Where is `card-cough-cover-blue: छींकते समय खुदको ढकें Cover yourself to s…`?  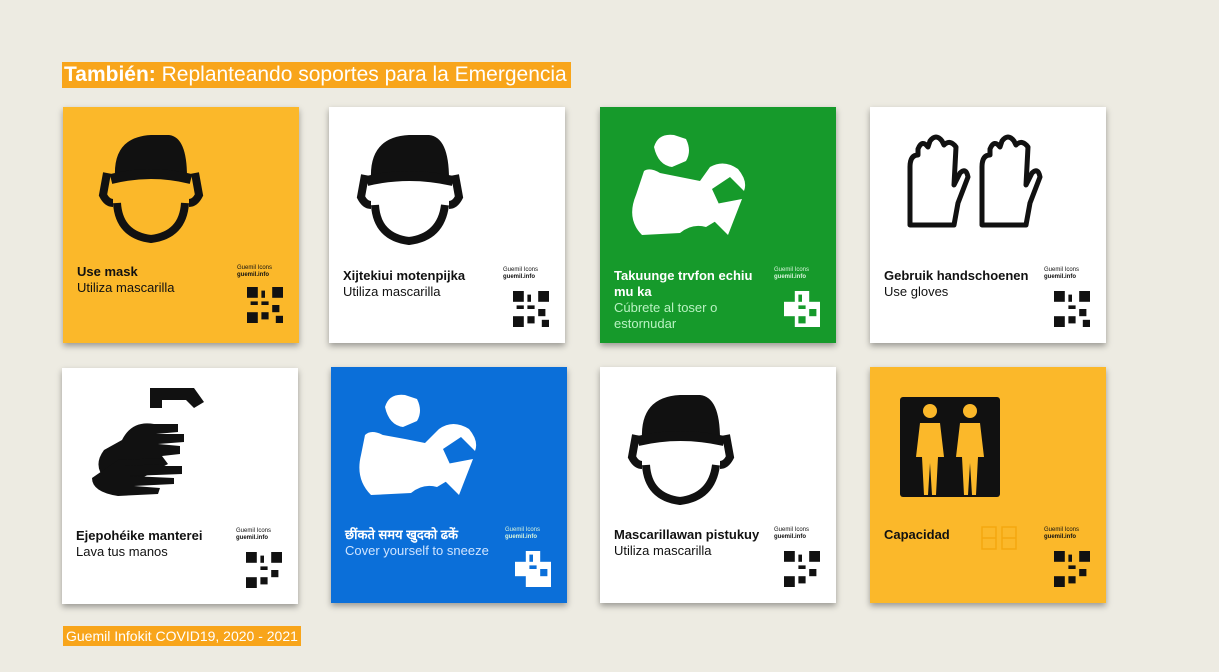 card-cough-cover-blue: छींकते समय खुदको ढकें Cover yourself to s… is located at coordinates (449, 485).